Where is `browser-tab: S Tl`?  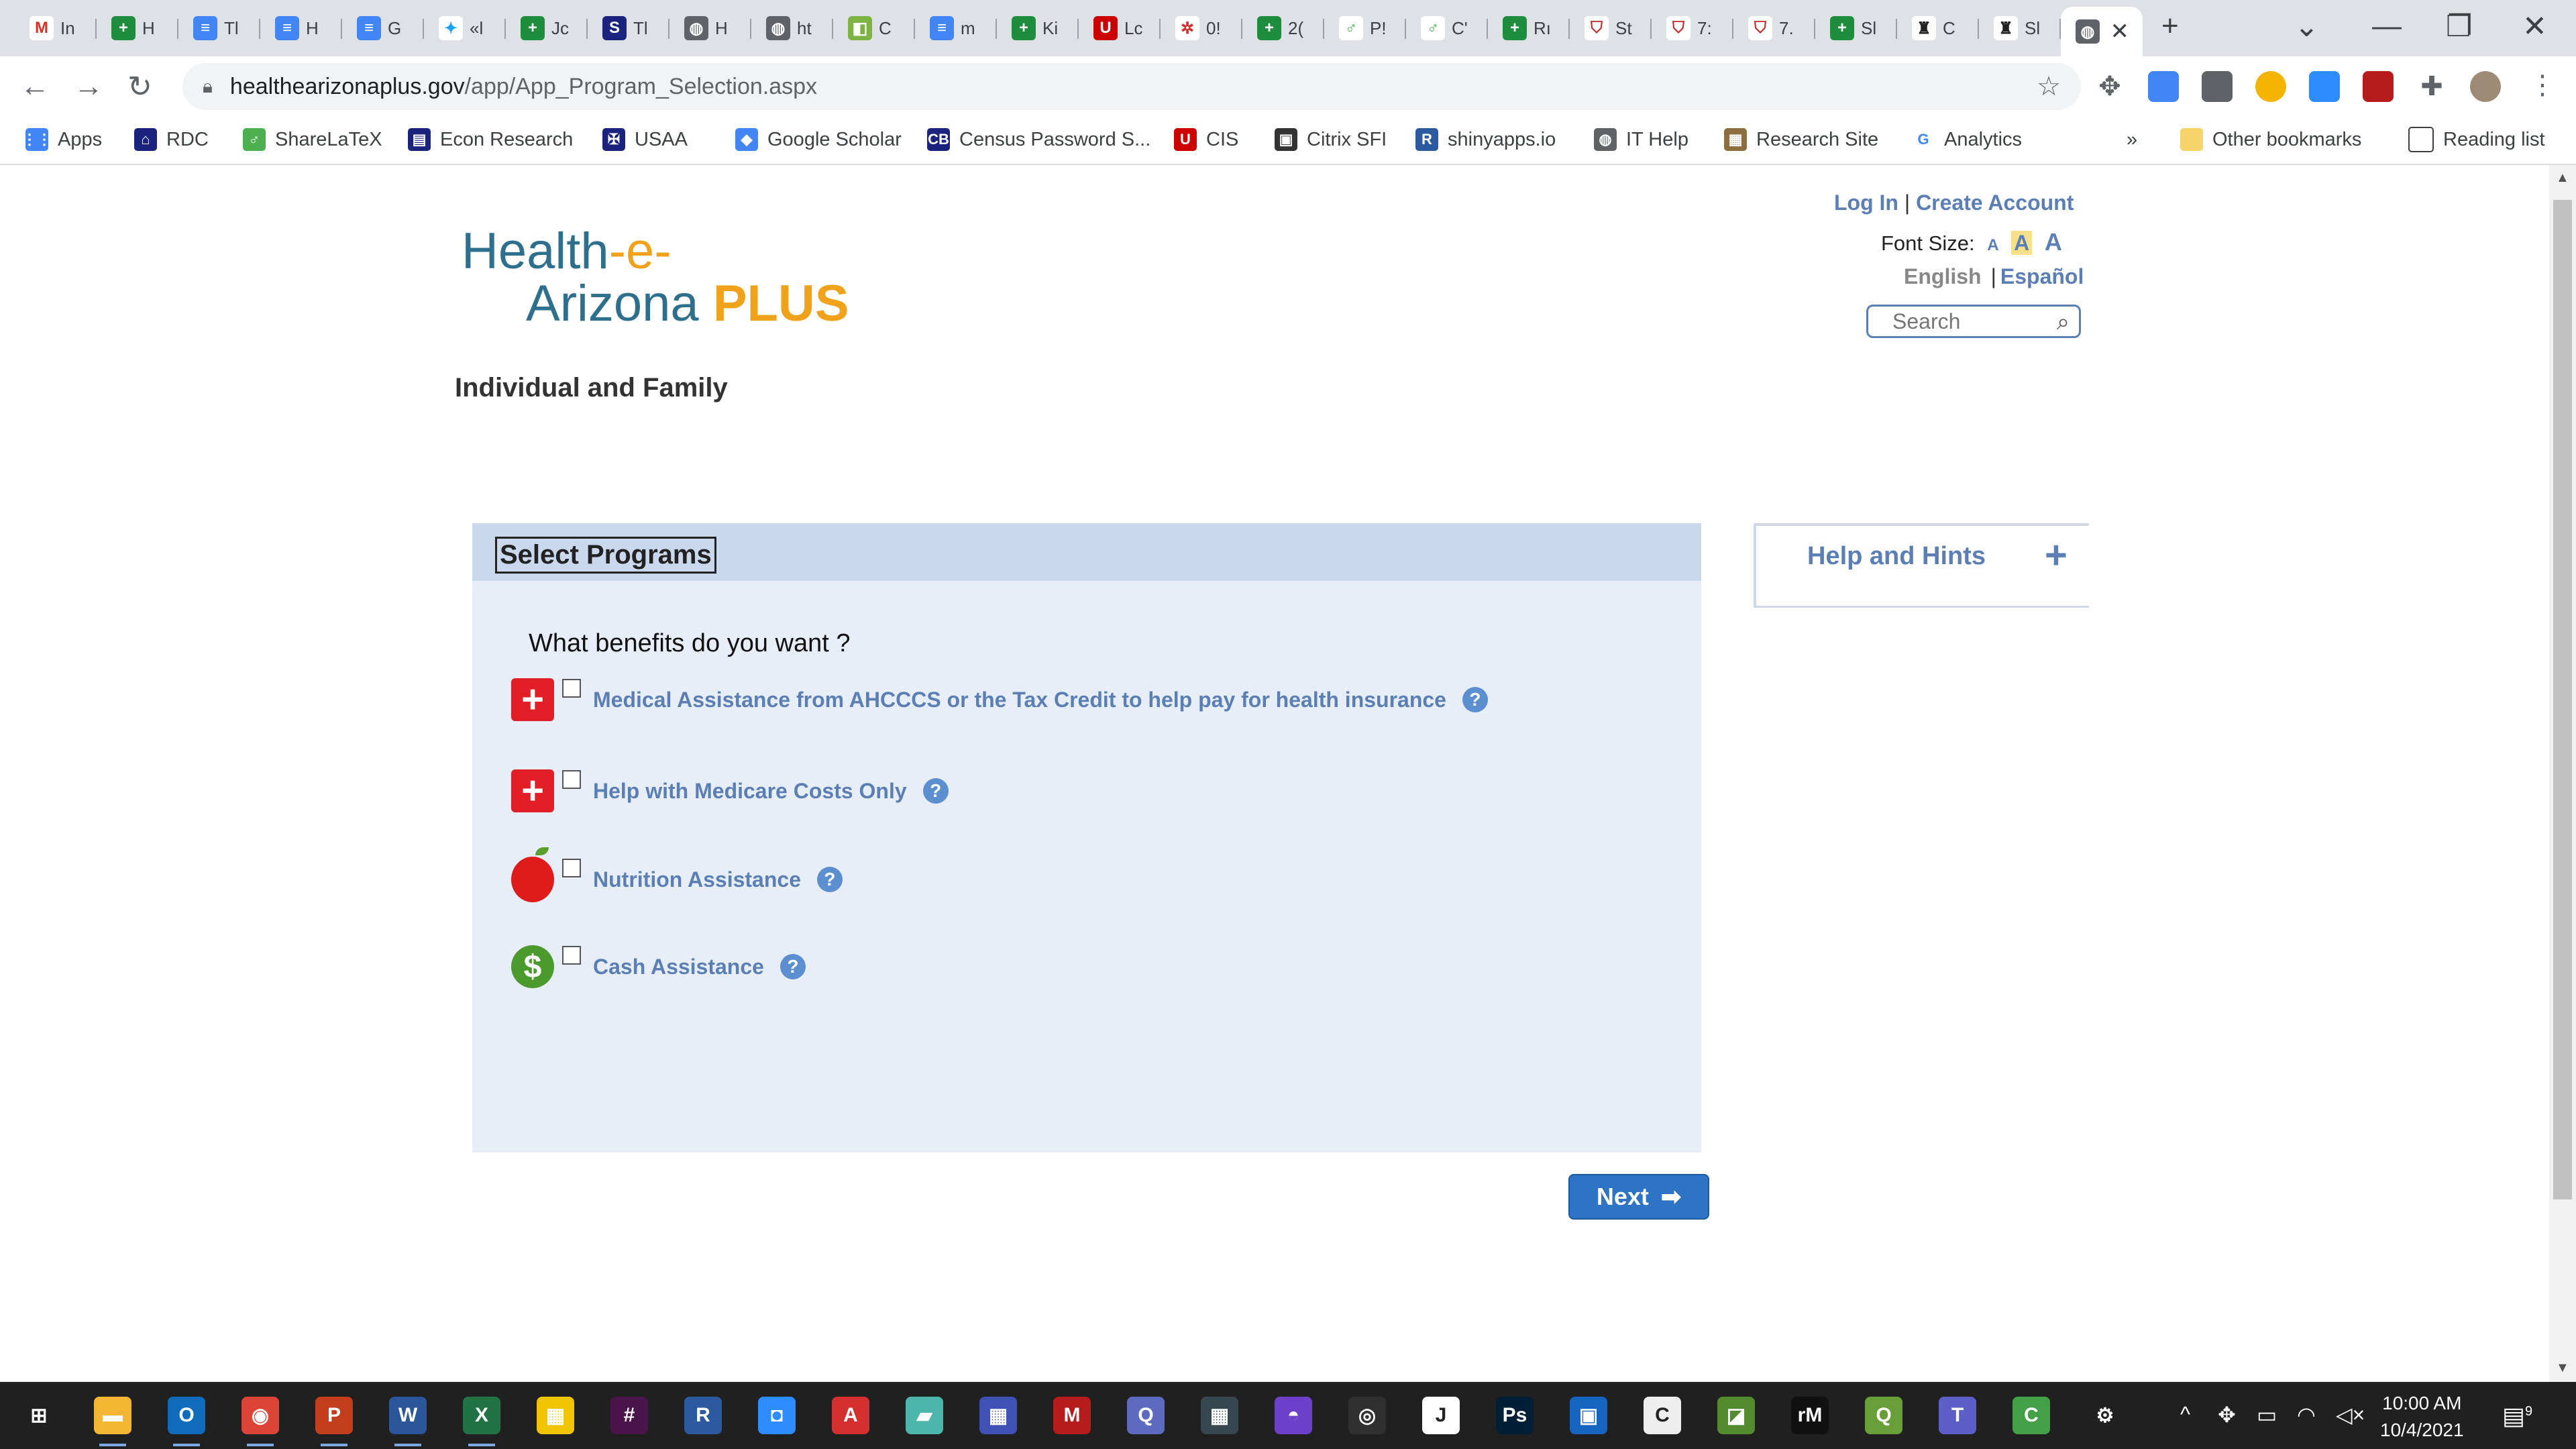 browser-tab: S Tl is located at coordinates (628, 28).